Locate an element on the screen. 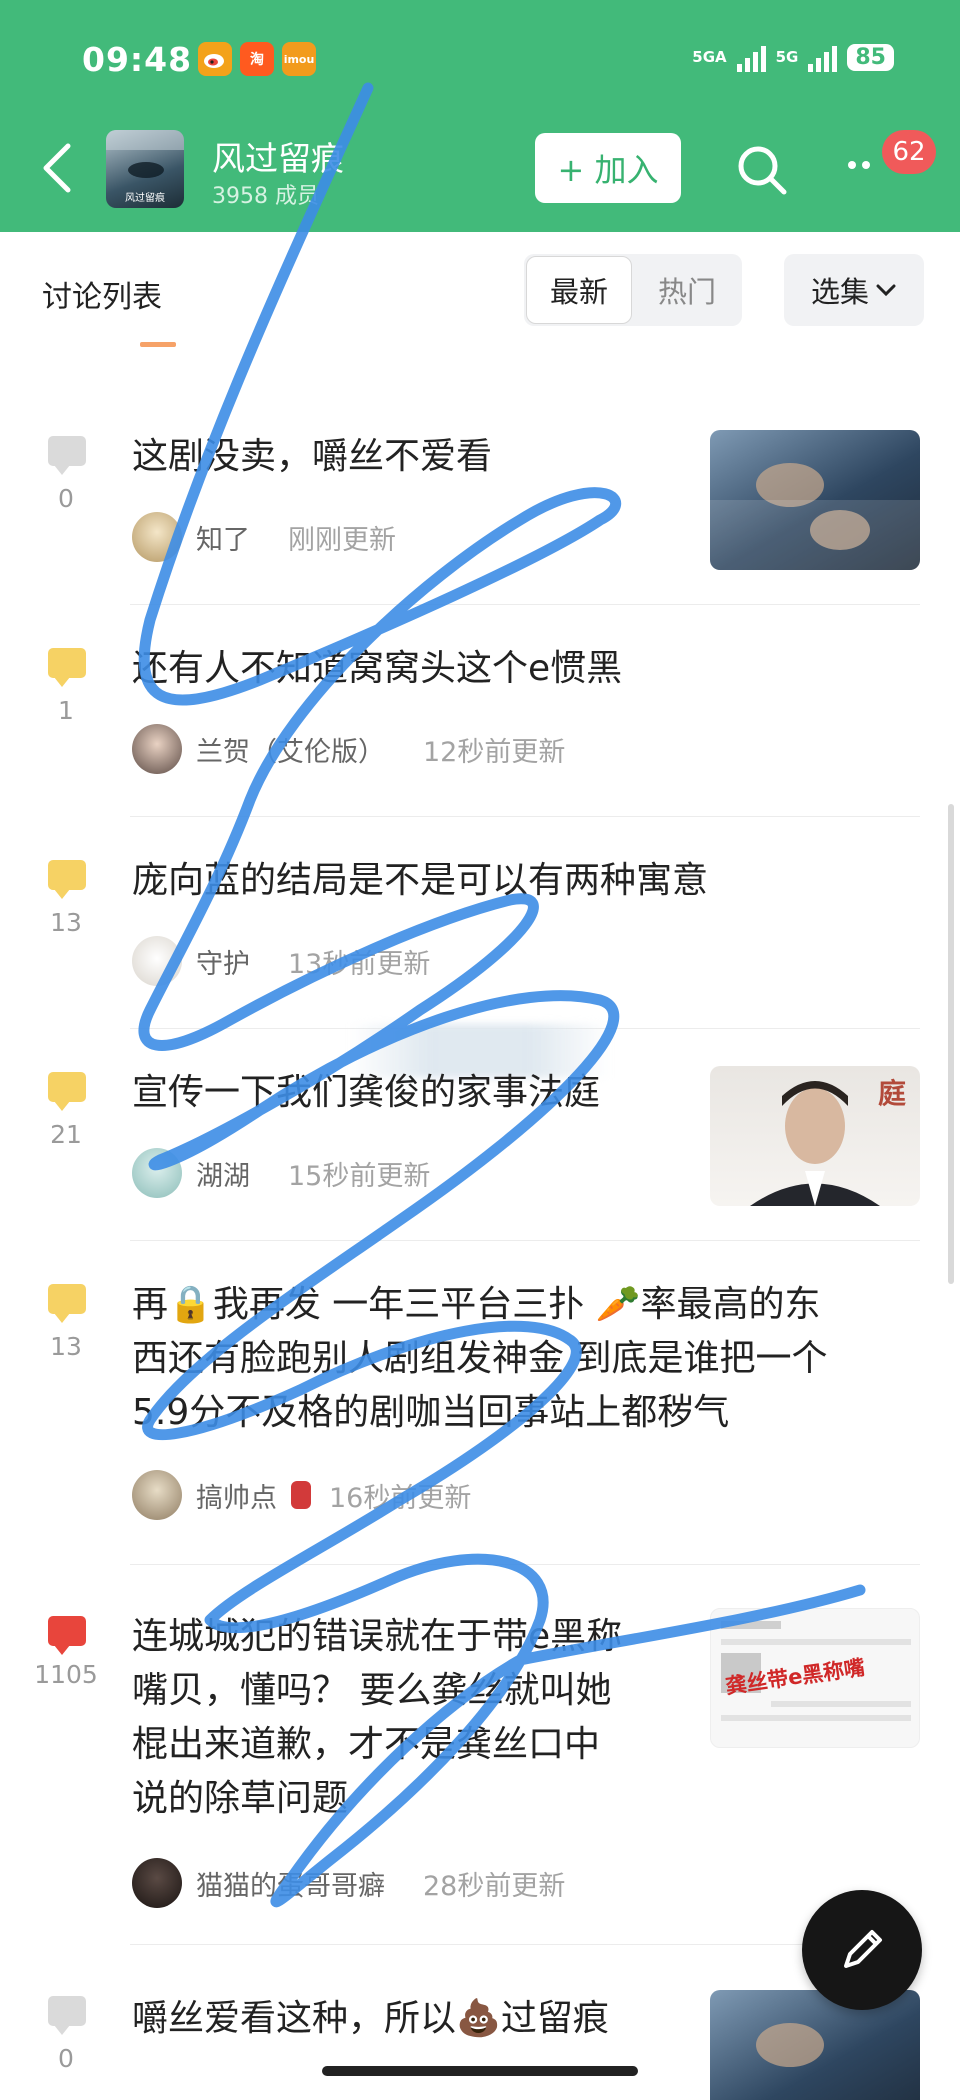 The height and width of the screenshot is (2100, 960). compose-button is located at coordinates (862, 1950).